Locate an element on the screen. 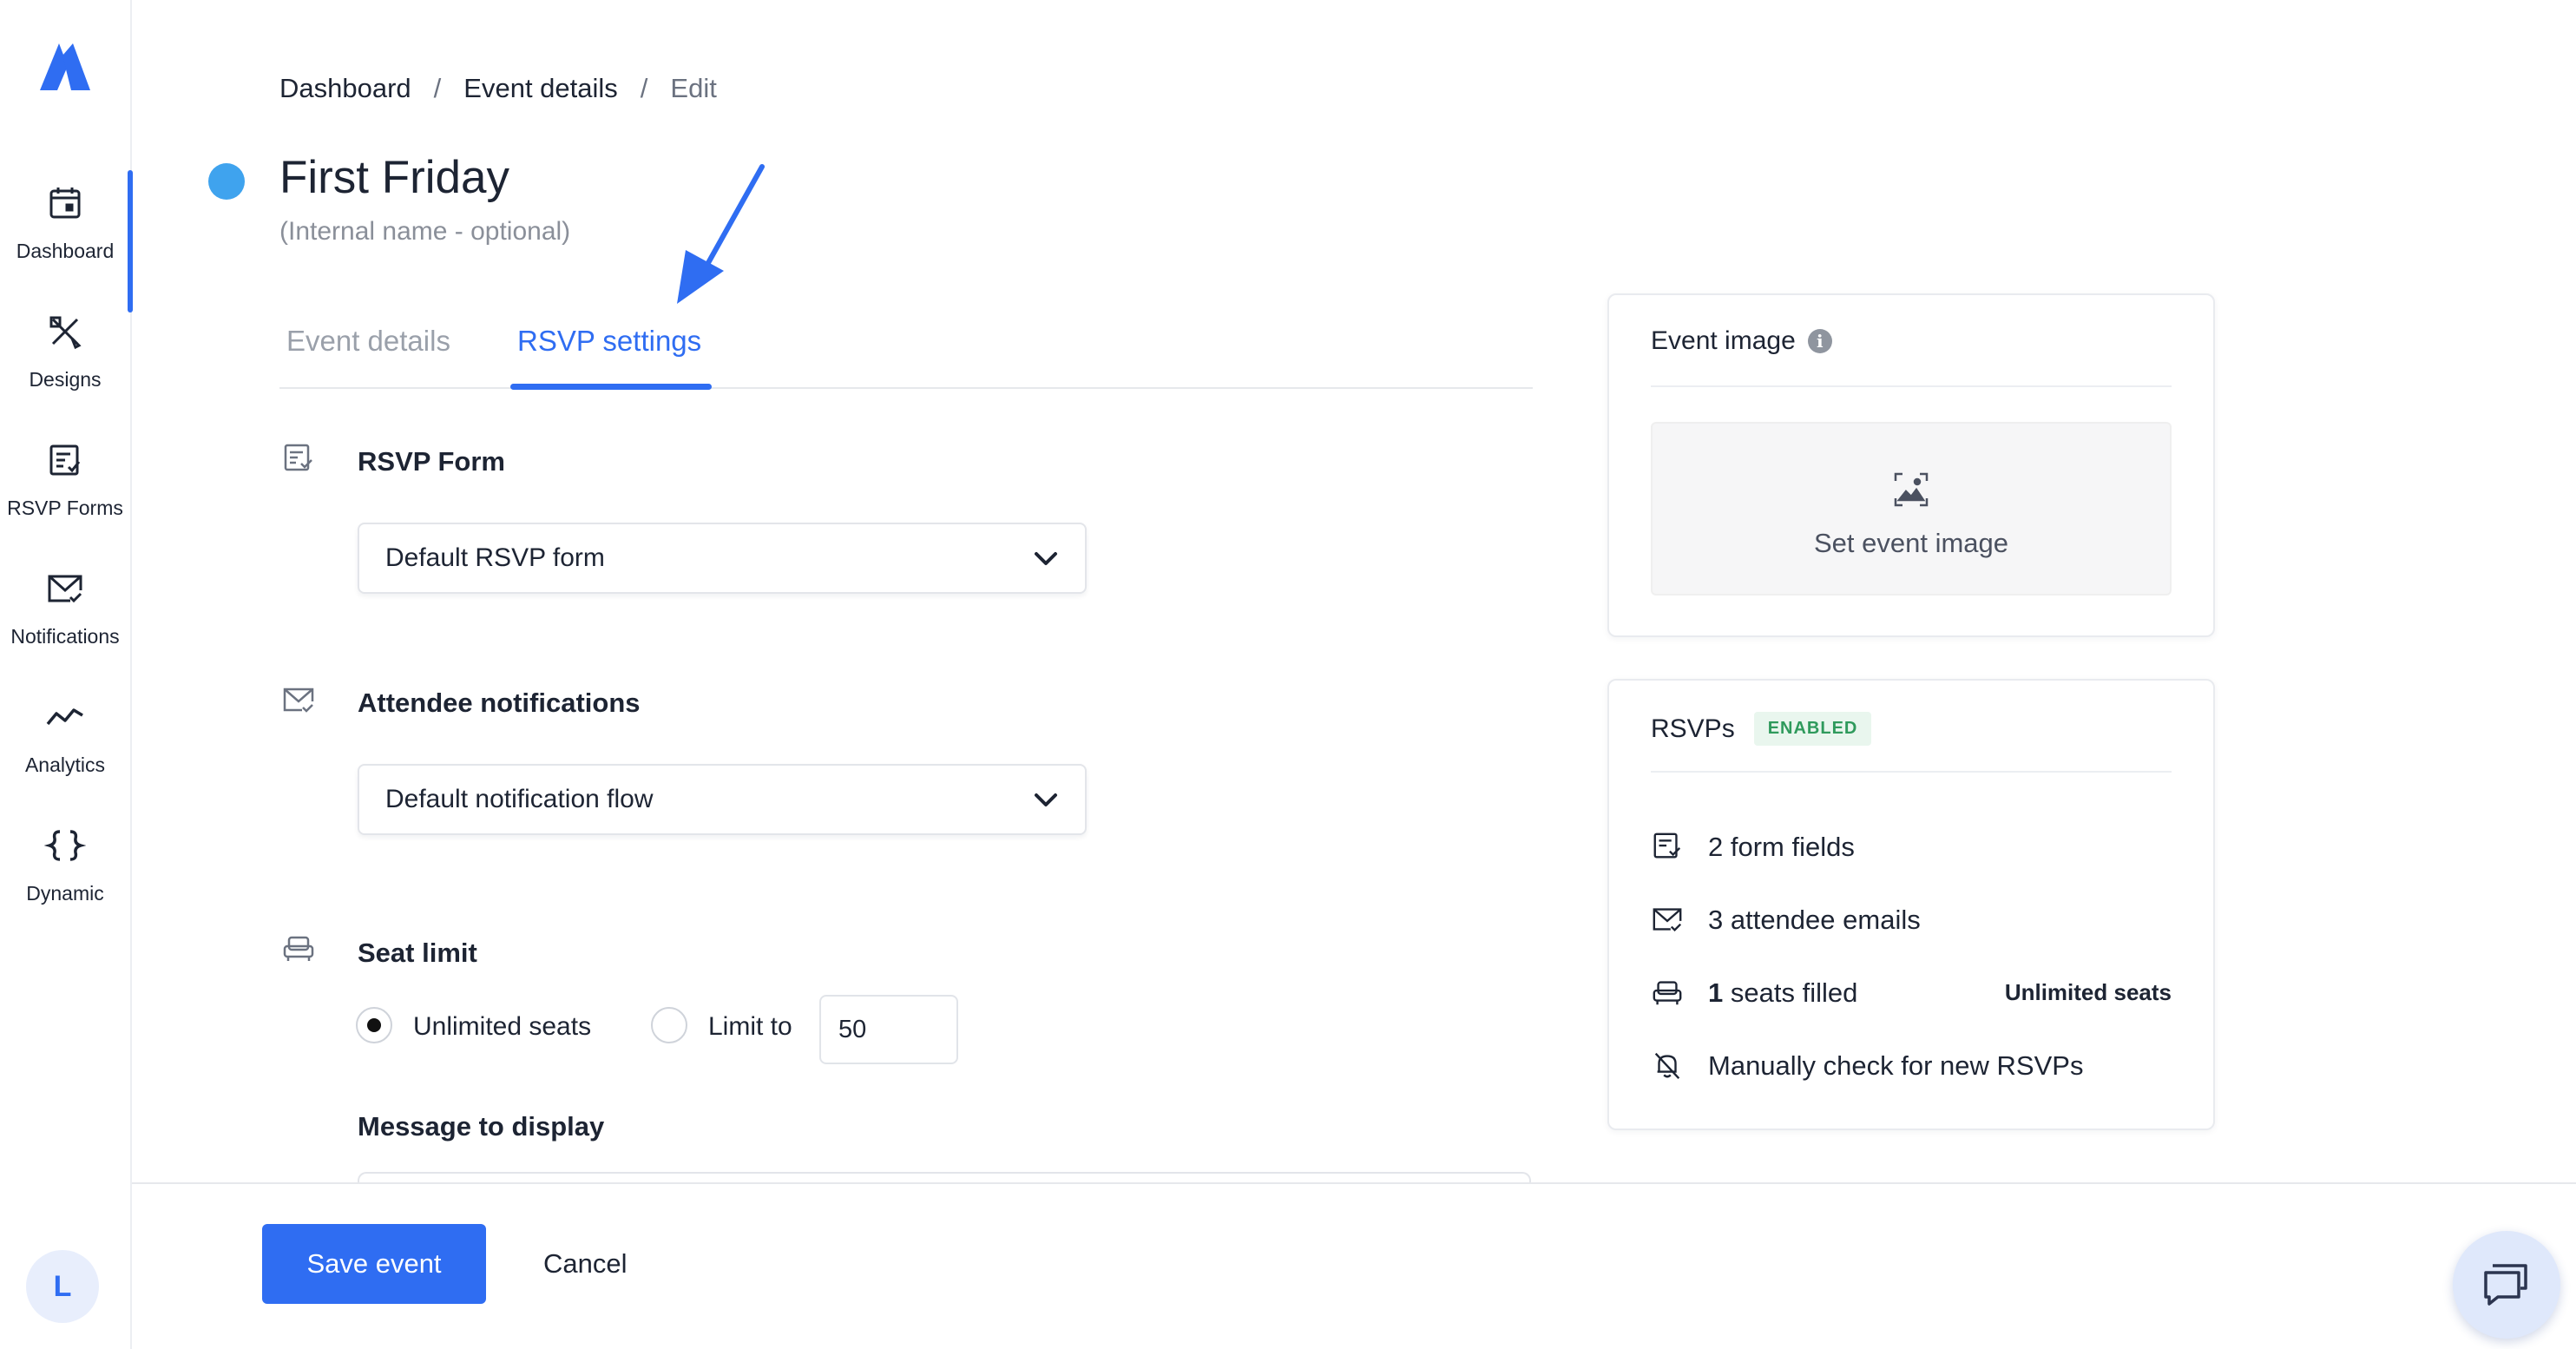  status-badge: ENABLED is located at coordinates (1813, 729).